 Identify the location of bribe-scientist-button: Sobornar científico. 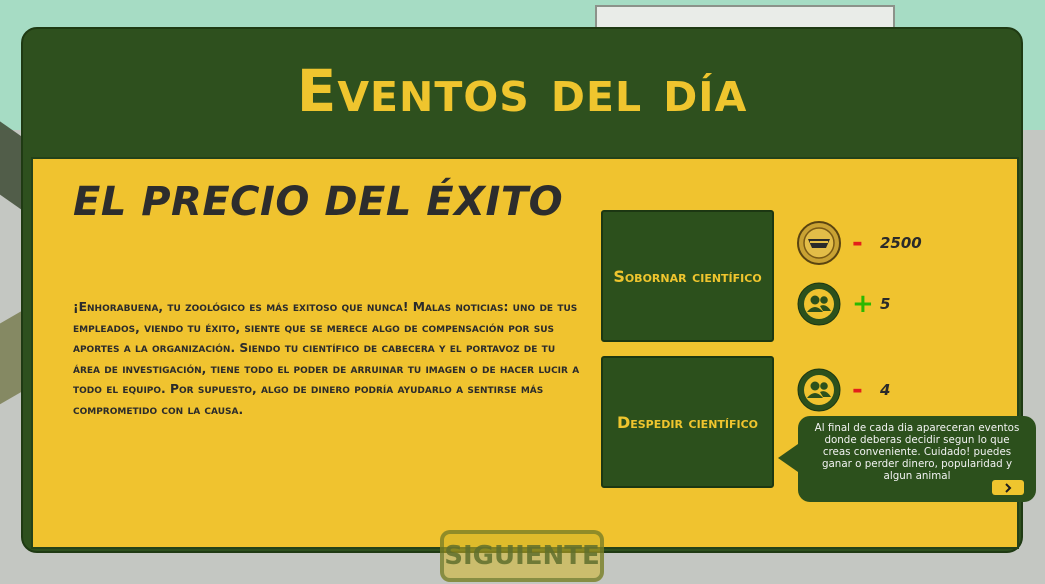
(687, 276).